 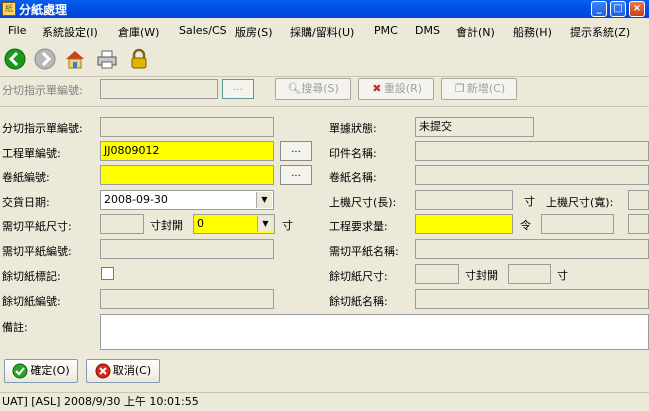 I want to click on ok-button: 確定(O), so click(x=41, y=371).